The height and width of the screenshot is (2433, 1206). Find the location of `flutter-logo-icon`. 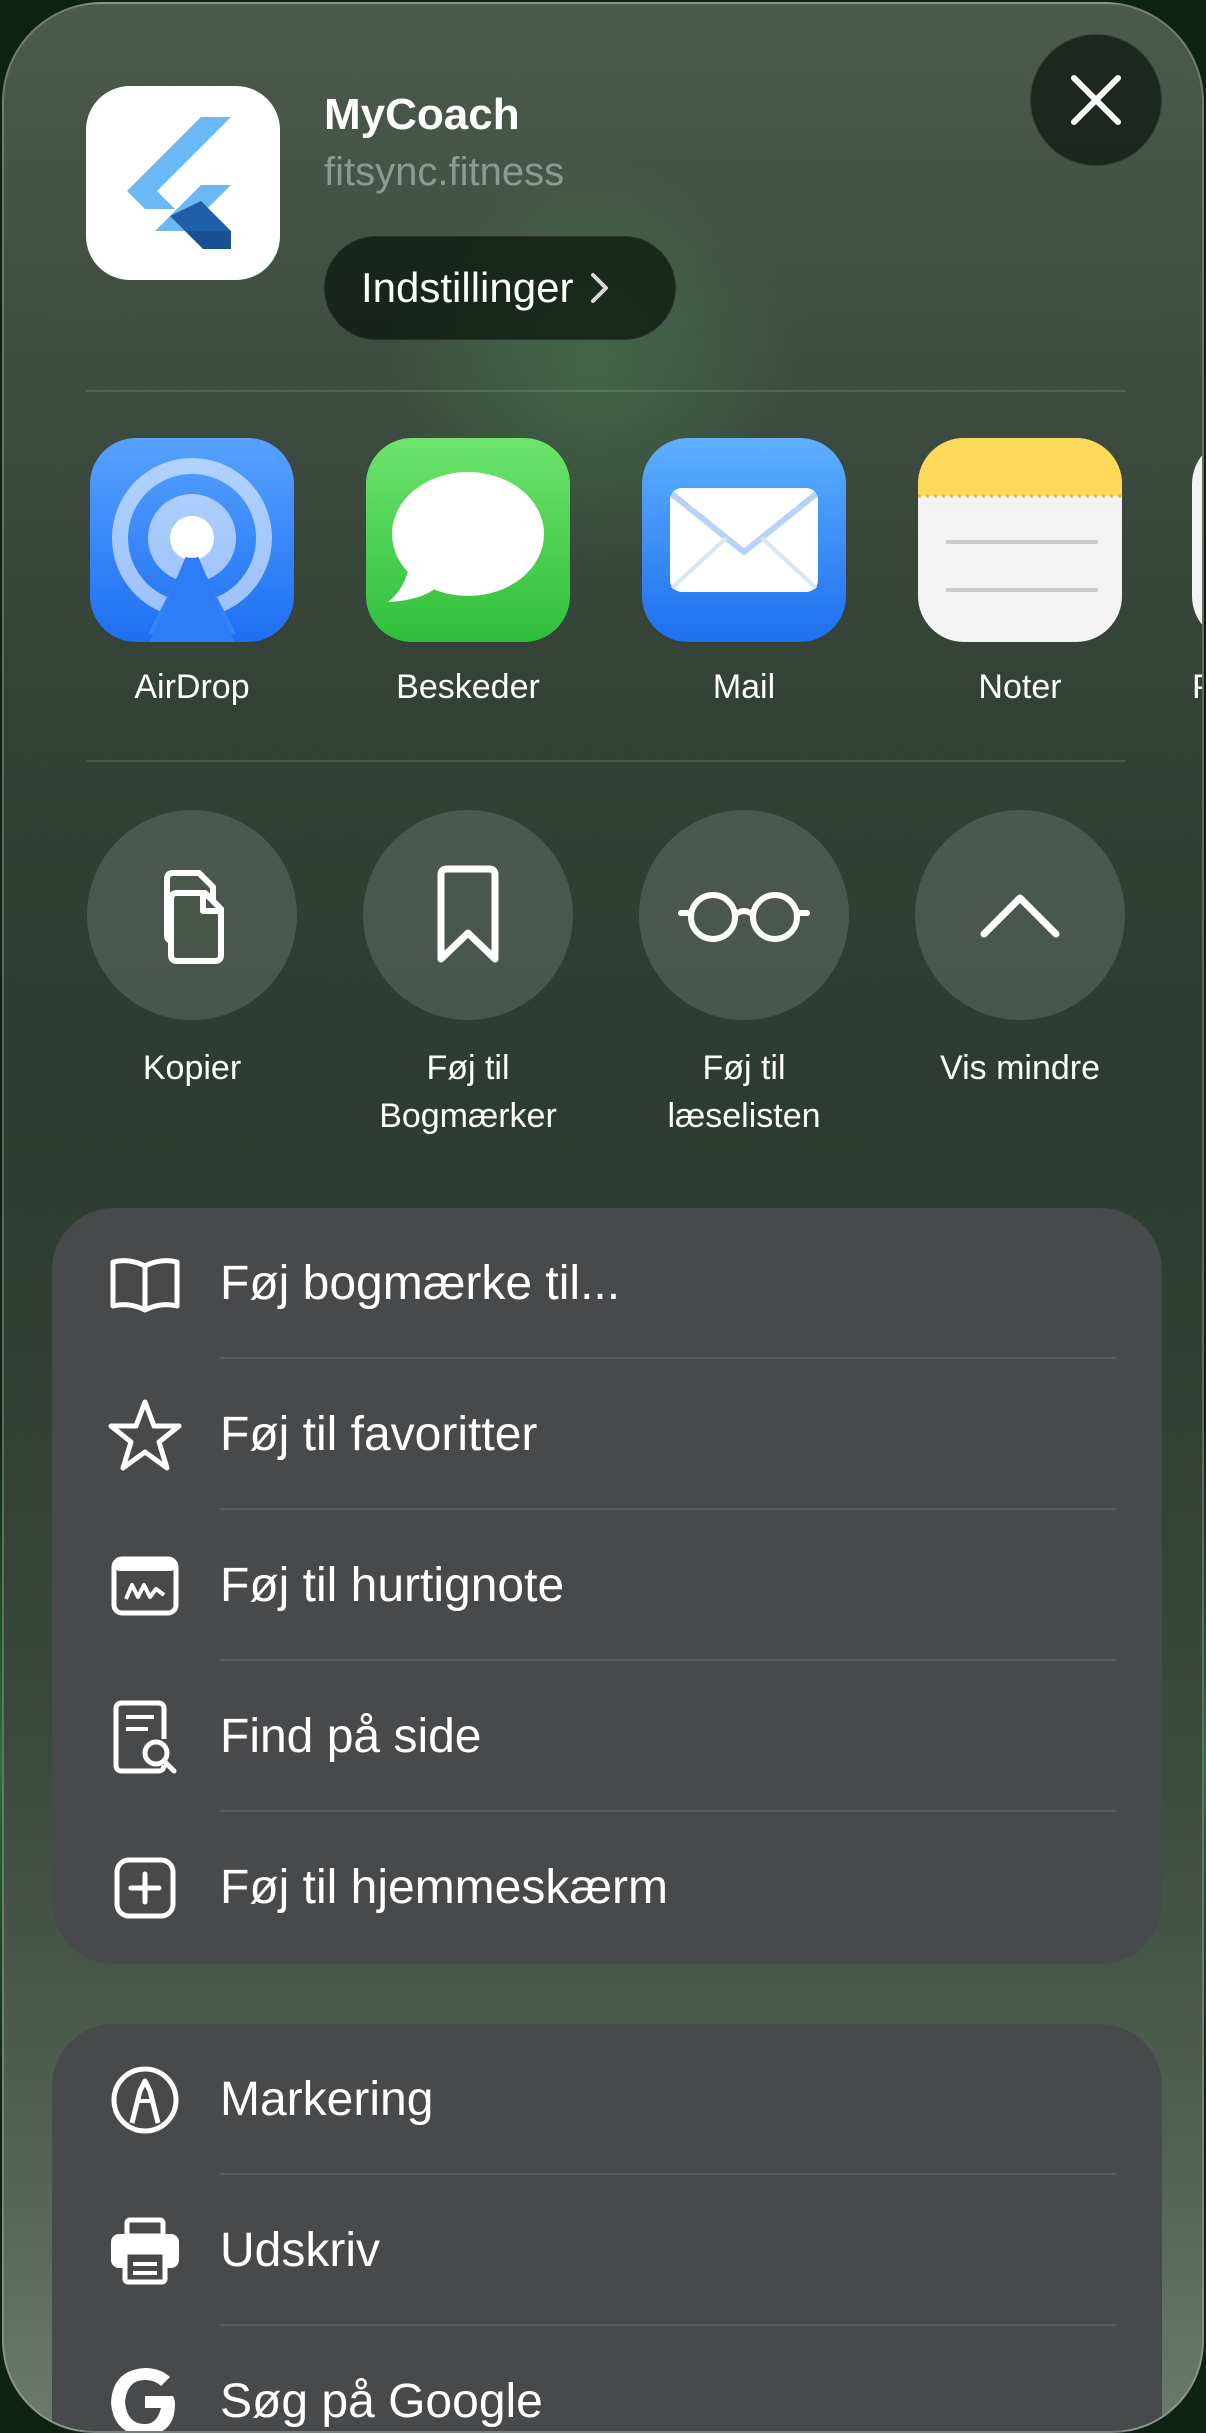

flutter-logo-icon is located at coordinates (179, 183).